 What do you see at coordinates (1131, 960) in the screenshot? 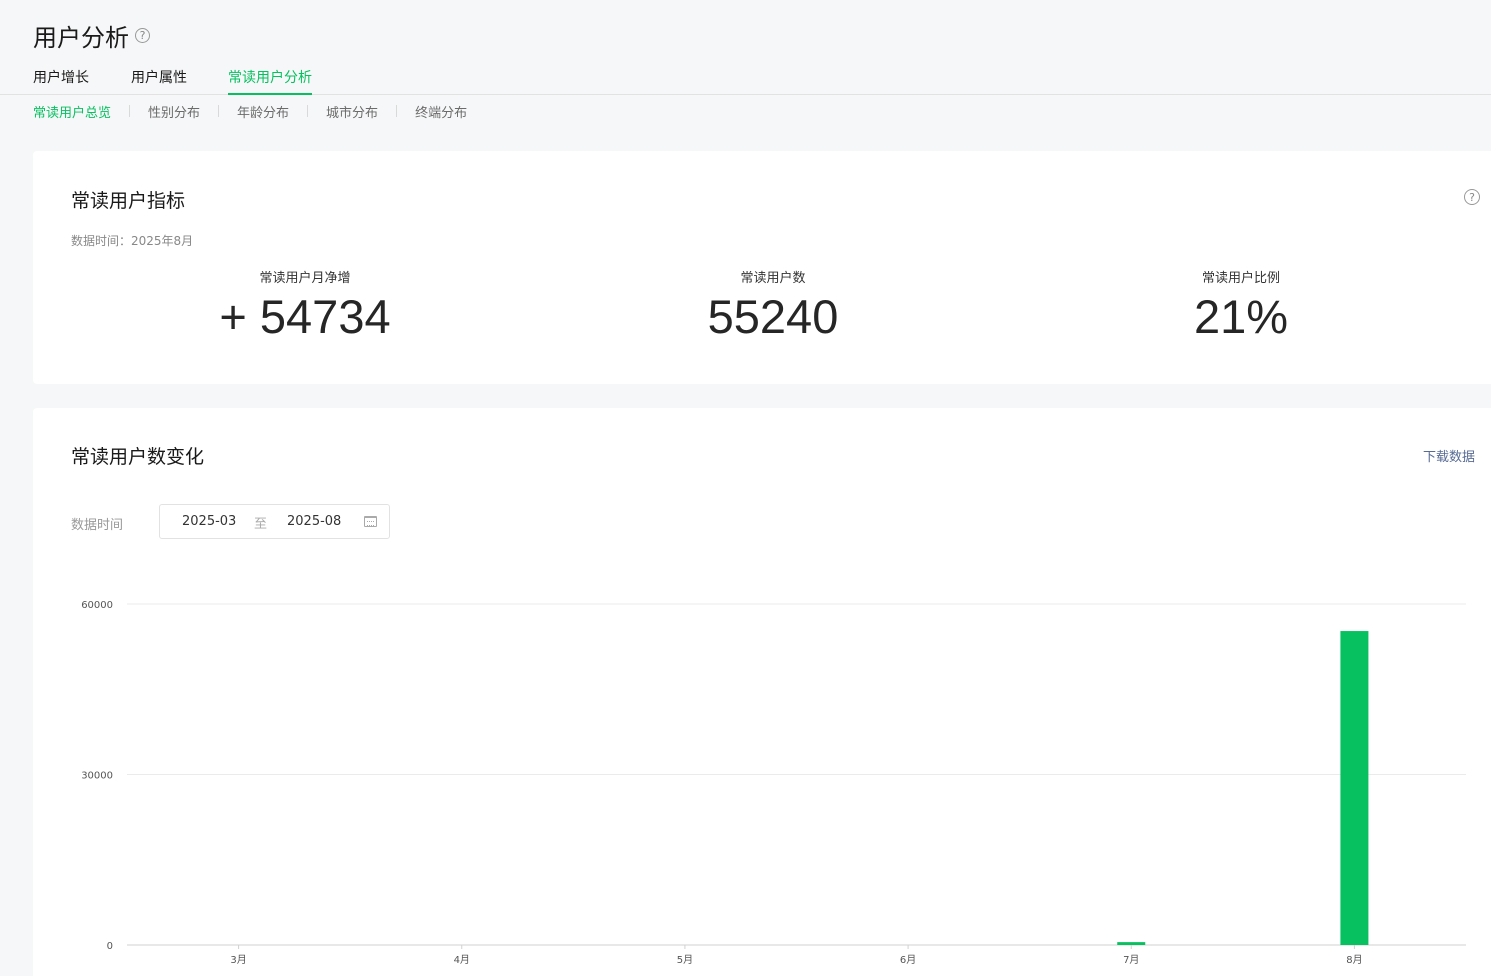
I see `x-tick-label: 7月` at bounding box center [1131, 960].